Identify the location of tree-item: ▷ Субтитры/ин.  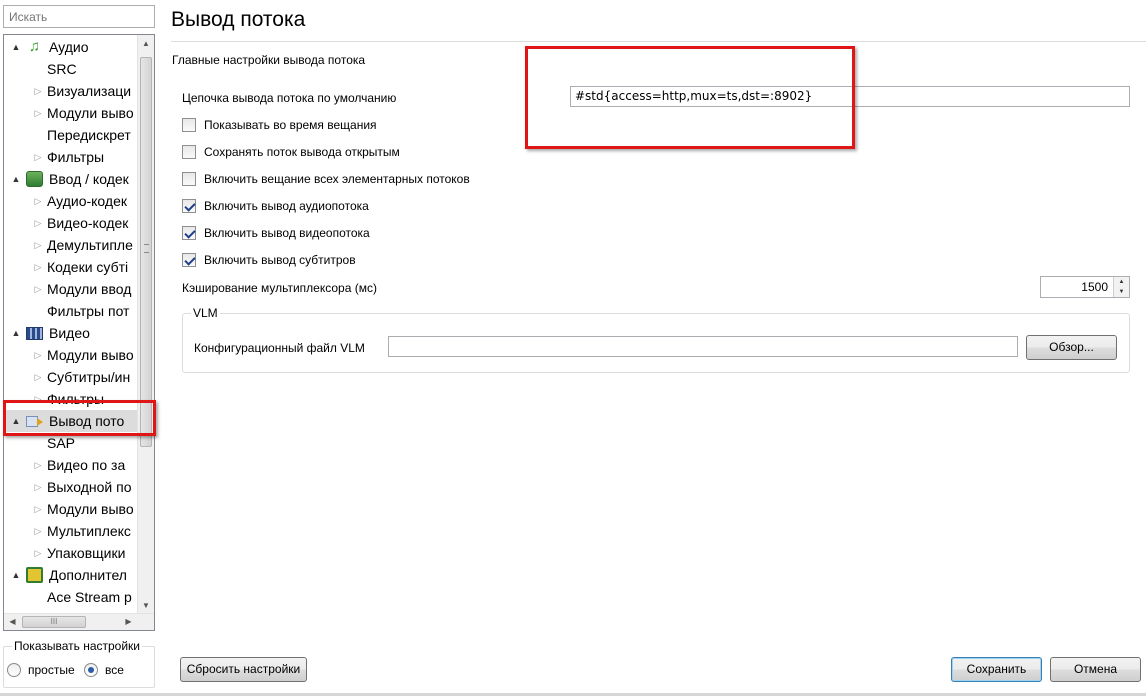
(72, 377).